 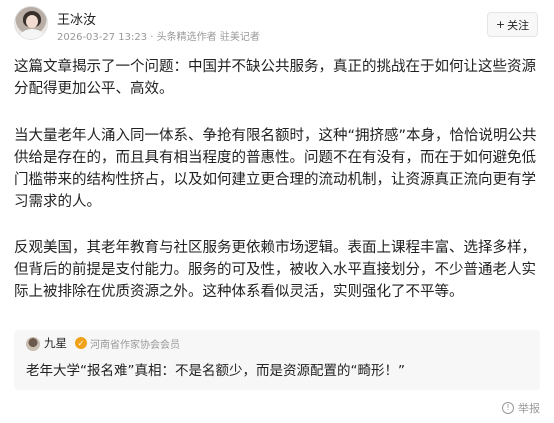 I want to click on follow-button: + 关注, so click(x=512, y=24).